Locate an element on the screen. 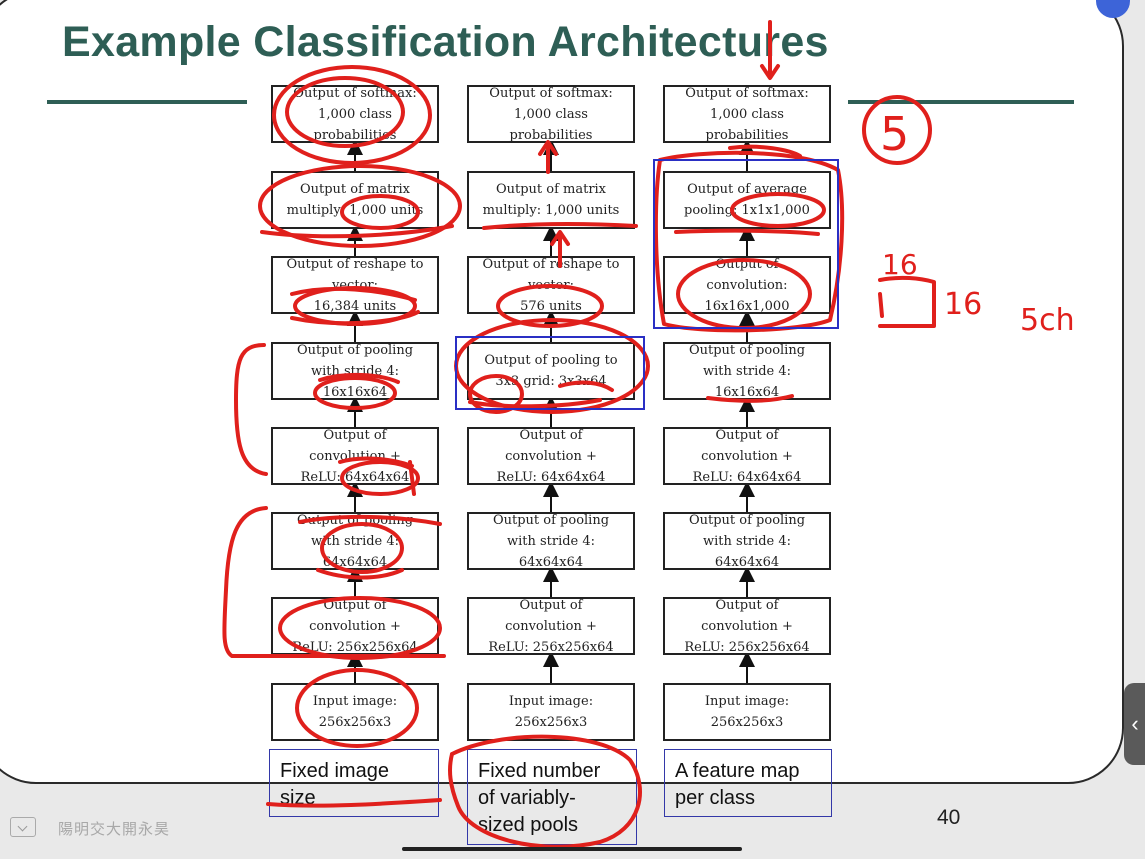 This screenshot has height=859, width=1145. chevron-left-icon: ‹ is located at coordinates (1135, 723).